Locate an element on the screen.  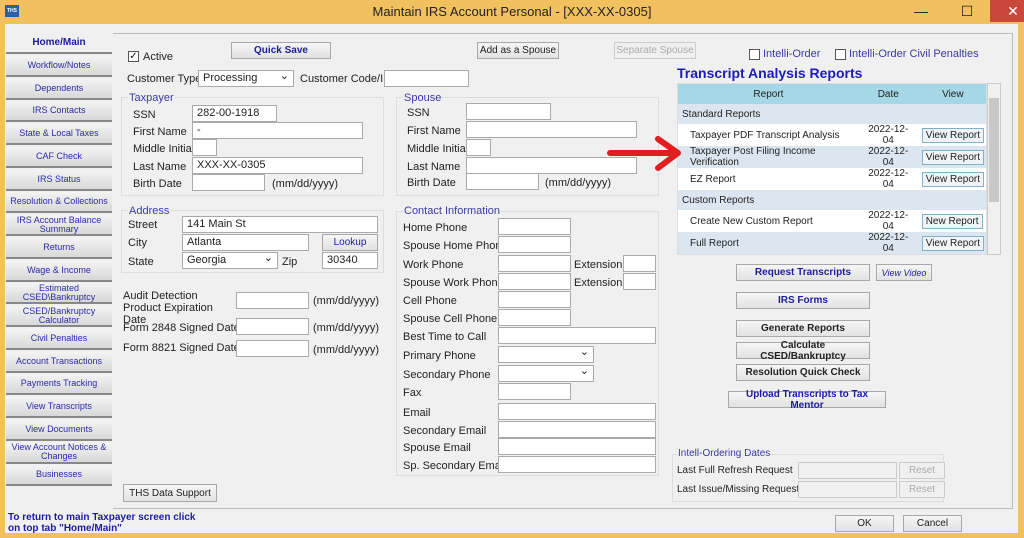
report-row: Full Report 2022-12-04 View Report is located at coordinates (832, 243).